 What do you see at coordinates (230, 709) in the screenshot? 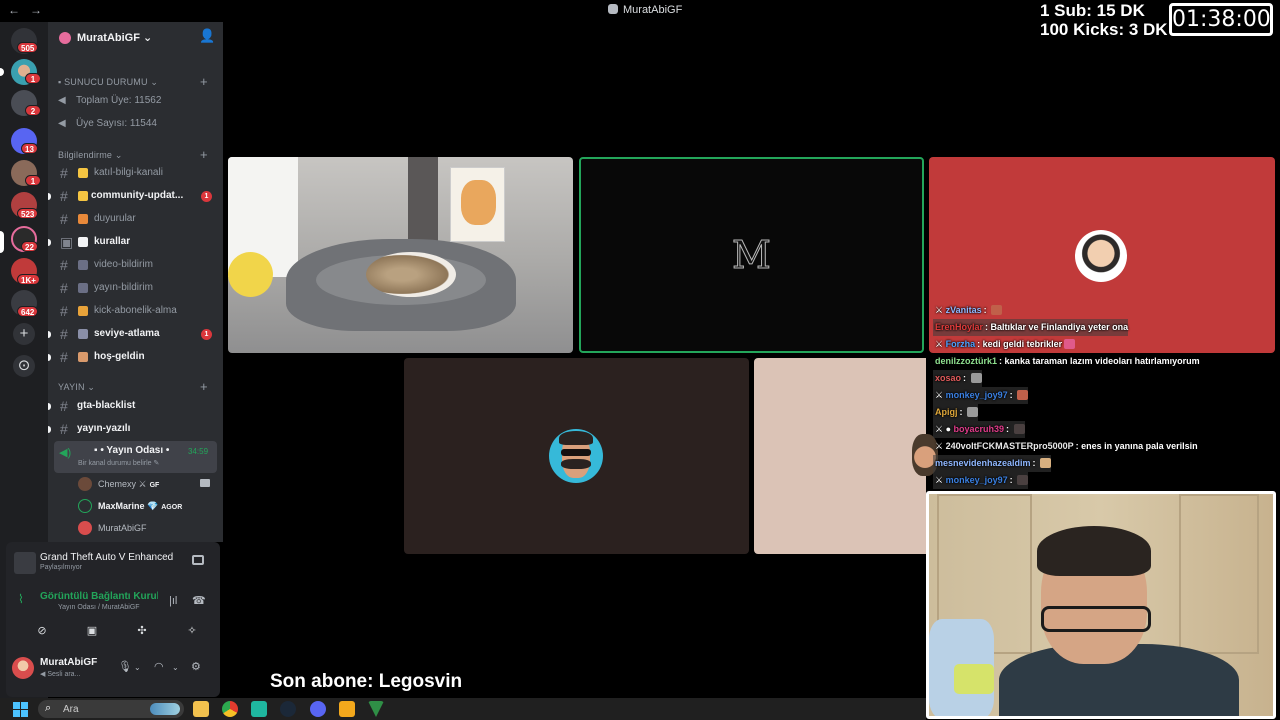
I see `chrome-icon` at bounding box center [230, 709].